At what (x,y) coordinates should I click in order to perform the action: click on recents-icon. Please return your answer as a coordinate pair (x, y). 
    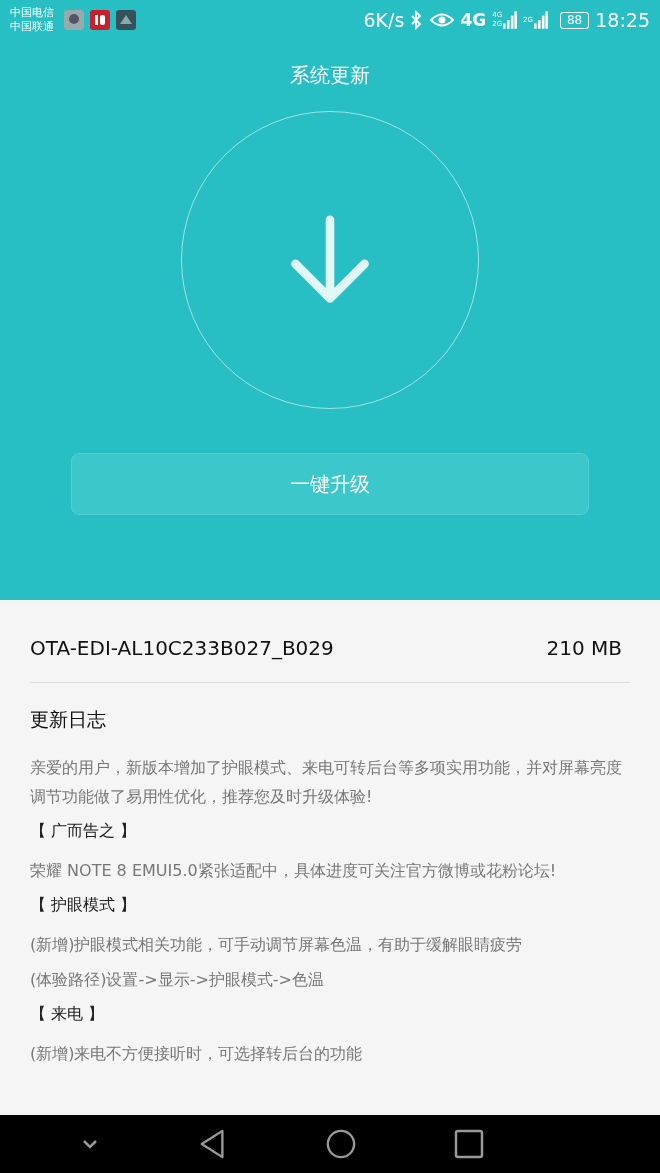
    Looking at the image, I should click on (469, 1144).